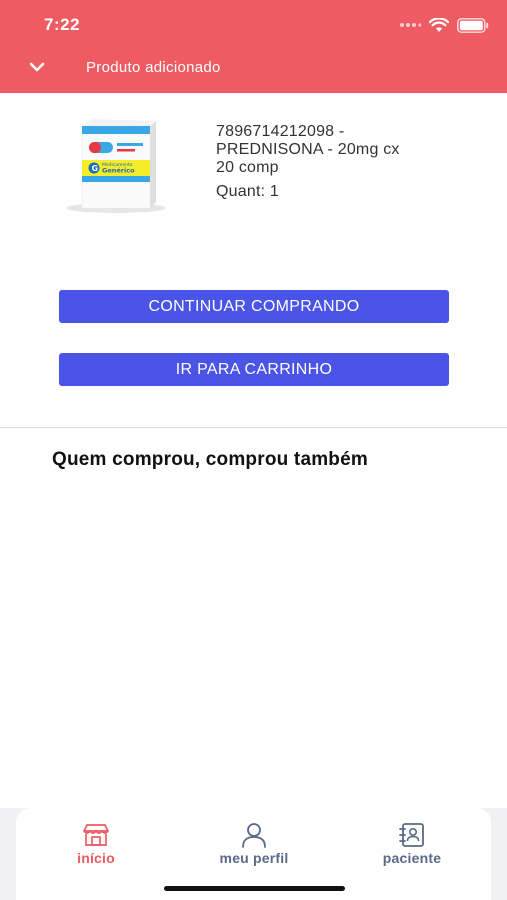  I want to click on related-products-title: Quem comprou, comprou também, so click(210, 459).